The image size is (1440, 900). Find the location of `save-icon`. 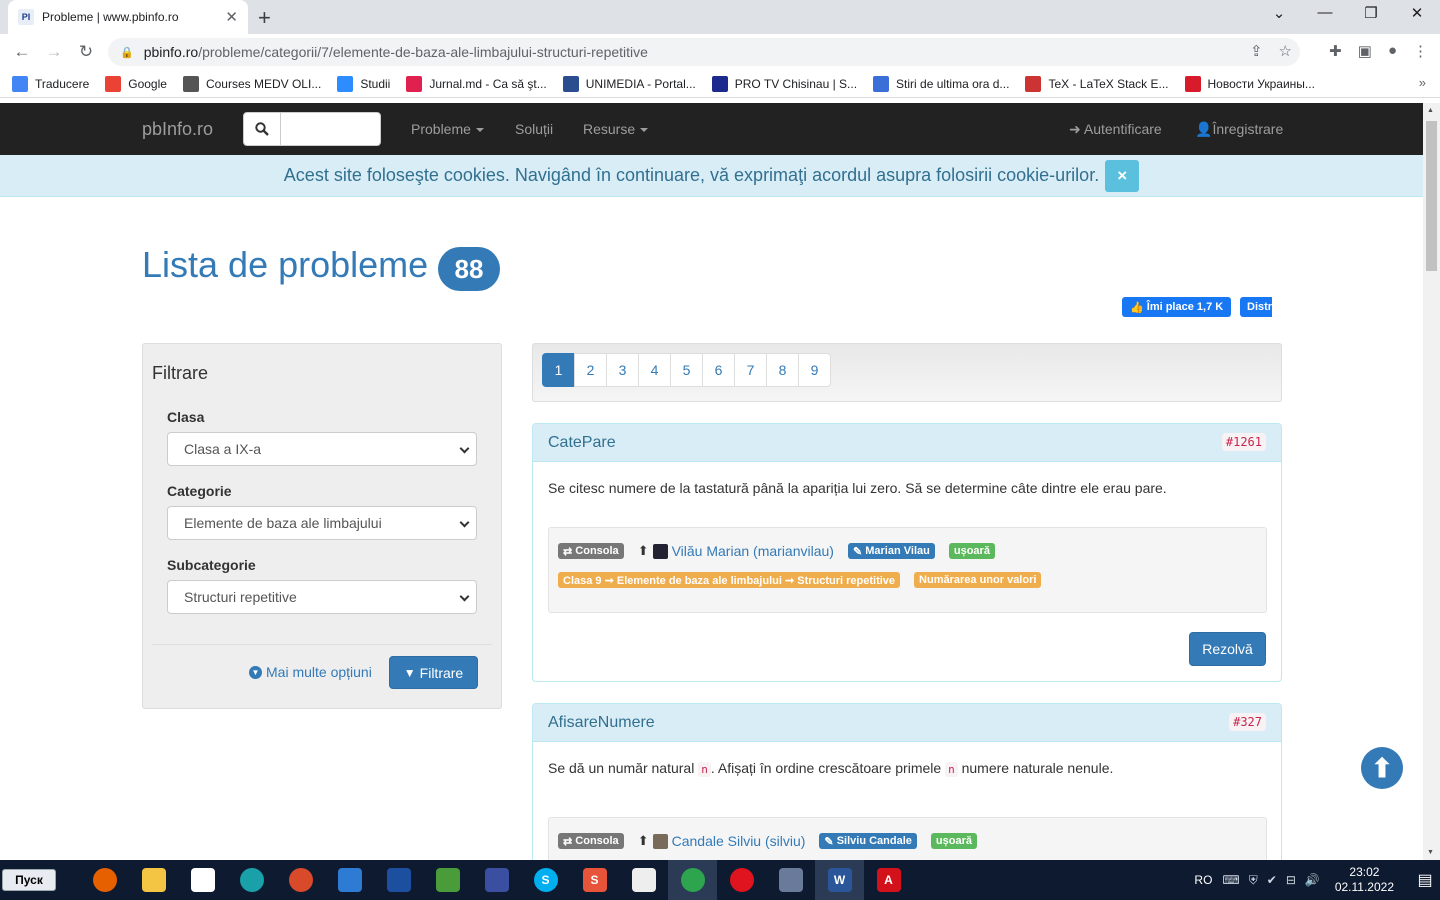

save-icon is located at coordinates (496, 880).